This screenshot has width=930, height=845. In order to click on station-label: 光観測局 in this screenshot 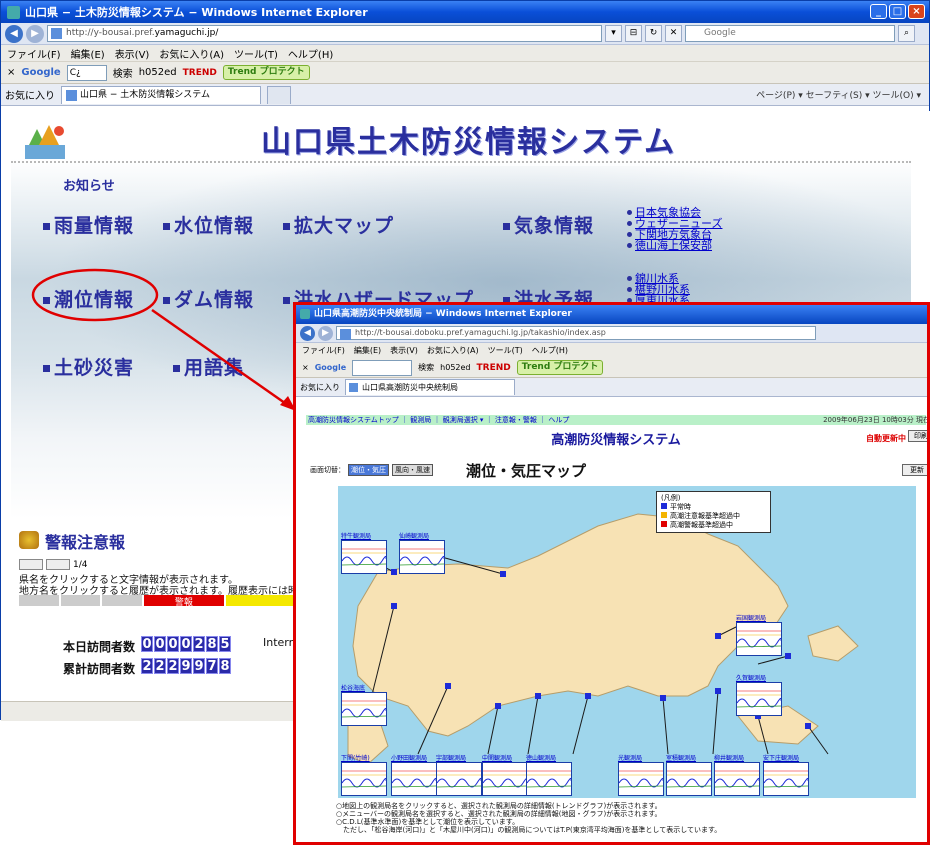, I will do `click(630, 757)`.